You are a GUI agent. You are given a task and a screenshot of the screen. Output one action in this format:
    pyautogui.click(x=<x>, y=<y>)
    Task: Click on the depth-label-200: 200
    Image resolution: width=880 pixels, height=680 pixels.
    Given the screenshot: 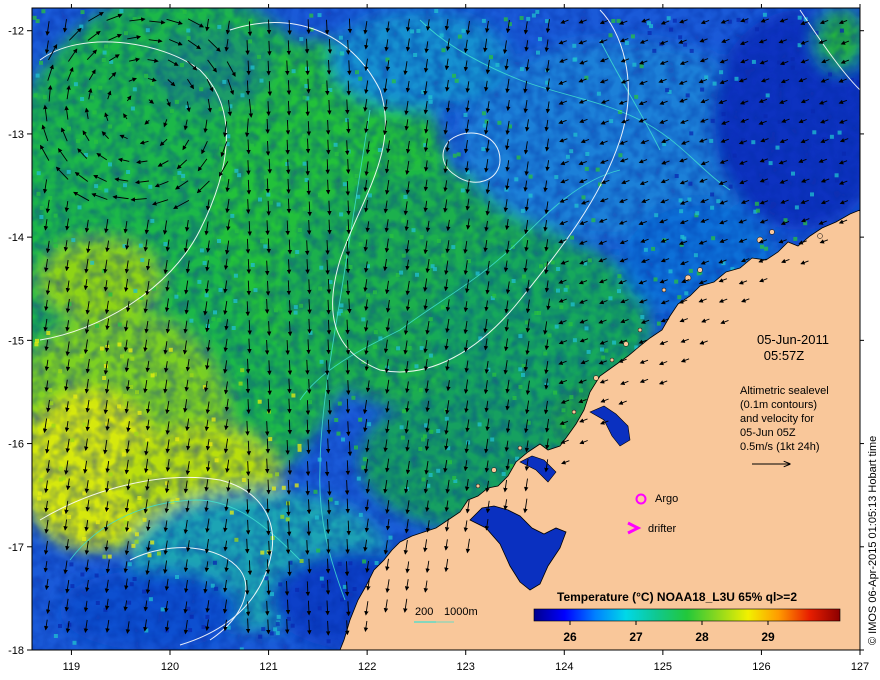 What is the action you would take?
    pyautogui.click(x=424, y=612)
    